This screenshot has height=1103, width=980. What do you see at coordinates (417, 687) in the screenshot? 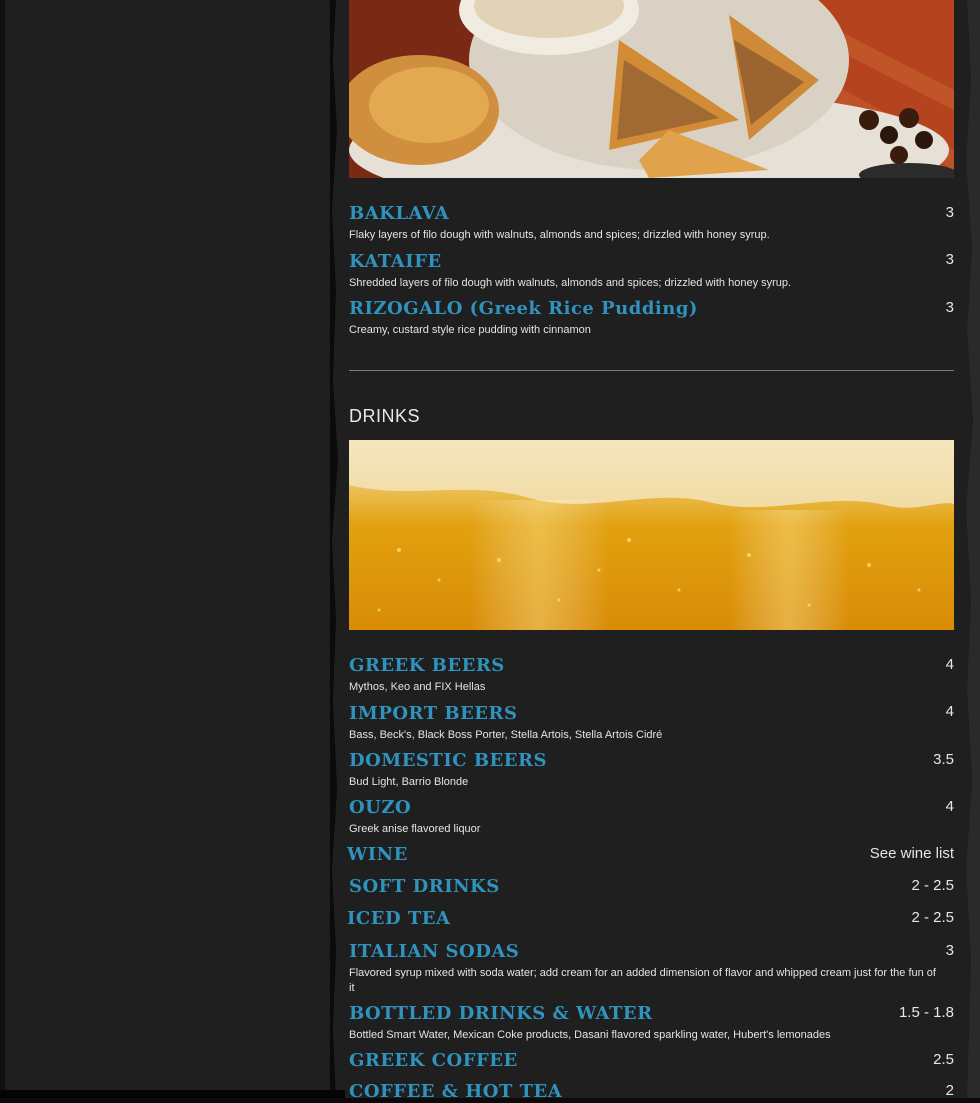
I see `menu-item-greek-beers-description: Mythos, Keo and FIX Hellas` at bounding box center [417, 687].